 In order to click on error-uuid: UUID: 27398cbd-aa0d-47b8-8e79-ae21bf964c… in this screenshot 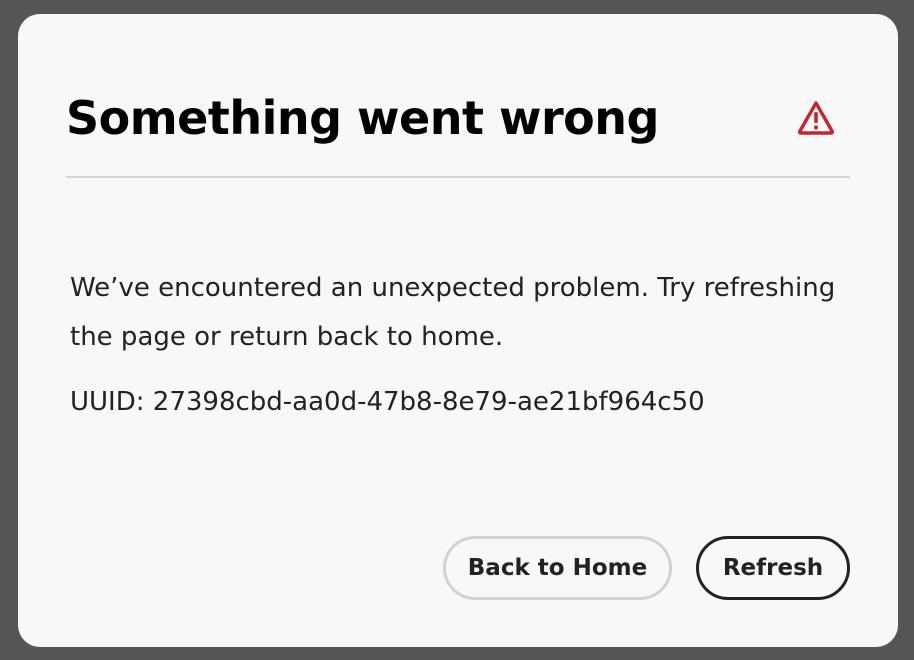, I will do `click(387, 402)`.